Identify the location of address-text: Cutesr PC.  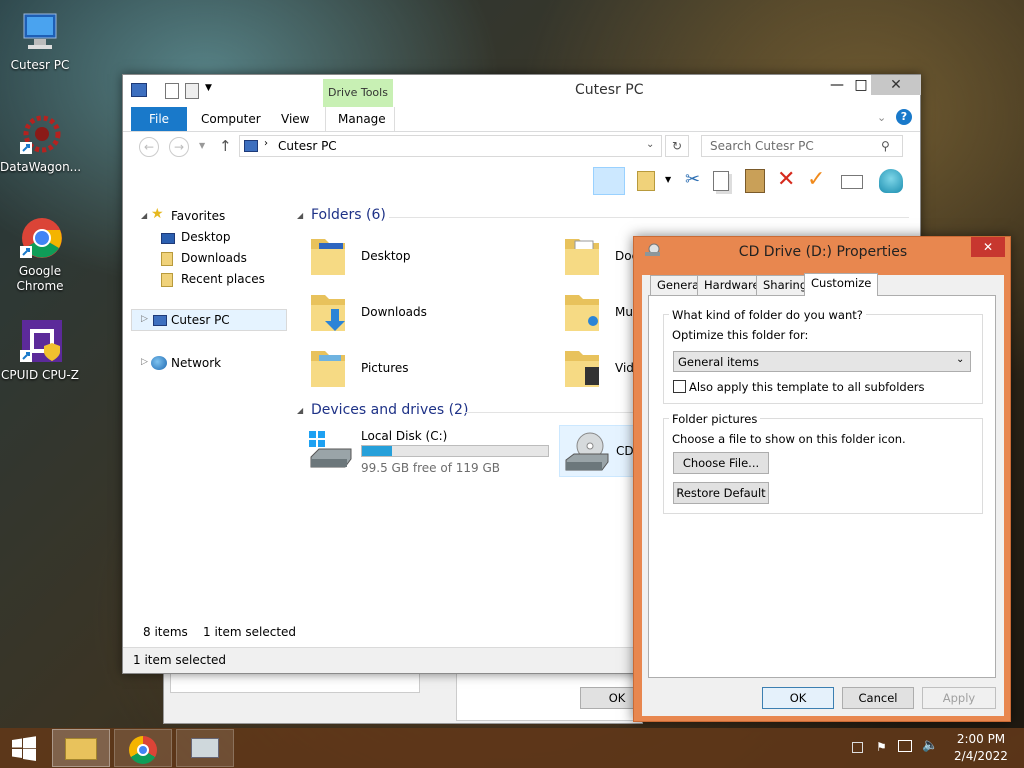
(307, 146).